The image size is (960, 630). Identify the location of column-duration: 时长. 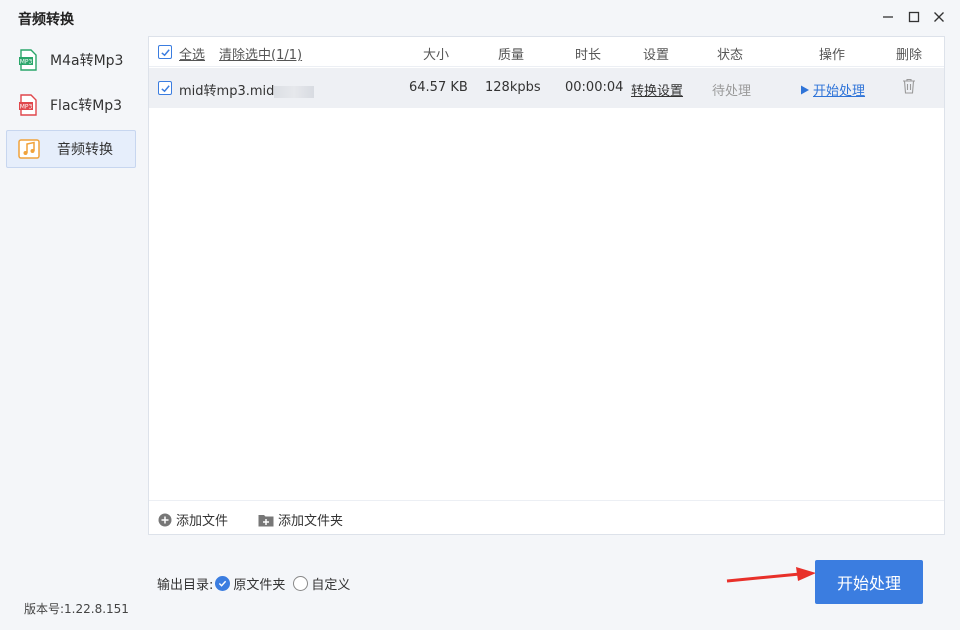
(588, 55).